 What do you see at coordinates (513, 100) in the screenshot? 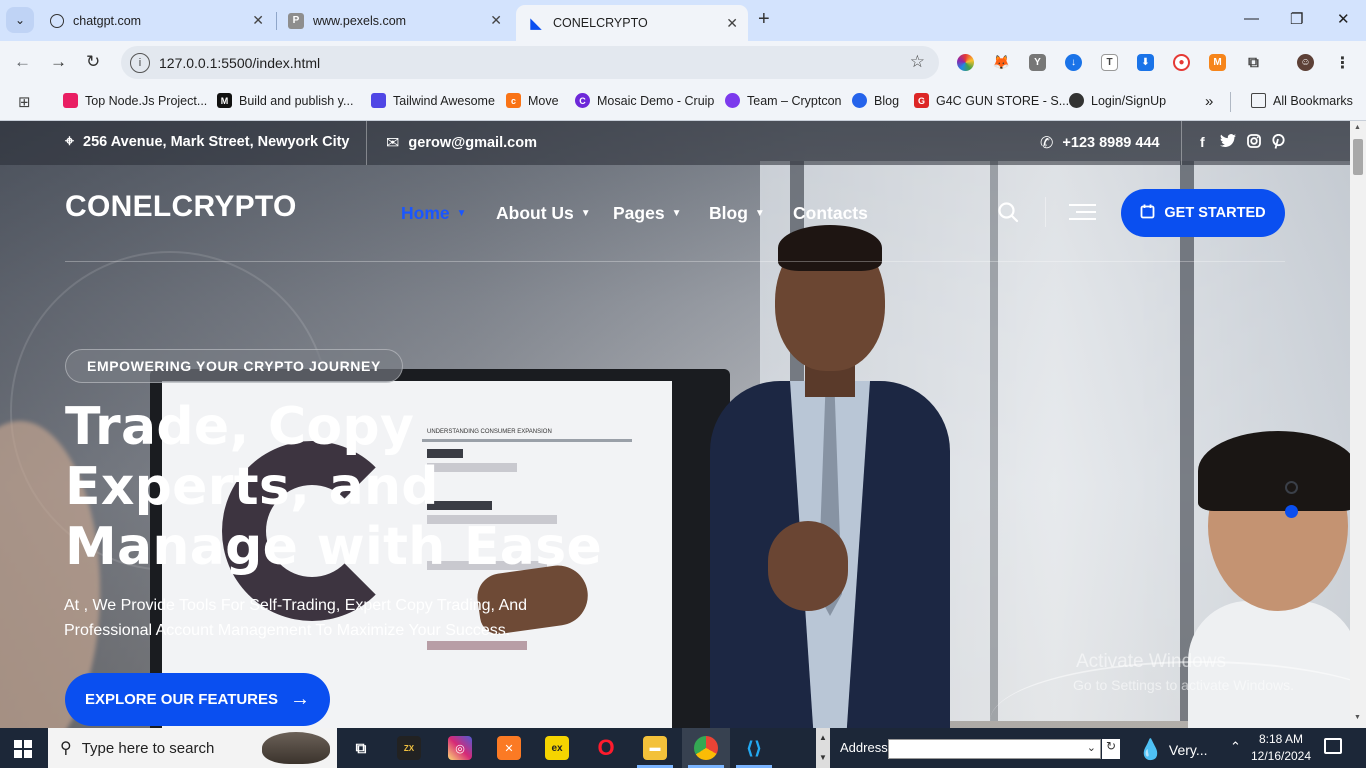
I see `bookmark-favicon-icon: c` at bounding box center [513, 100].